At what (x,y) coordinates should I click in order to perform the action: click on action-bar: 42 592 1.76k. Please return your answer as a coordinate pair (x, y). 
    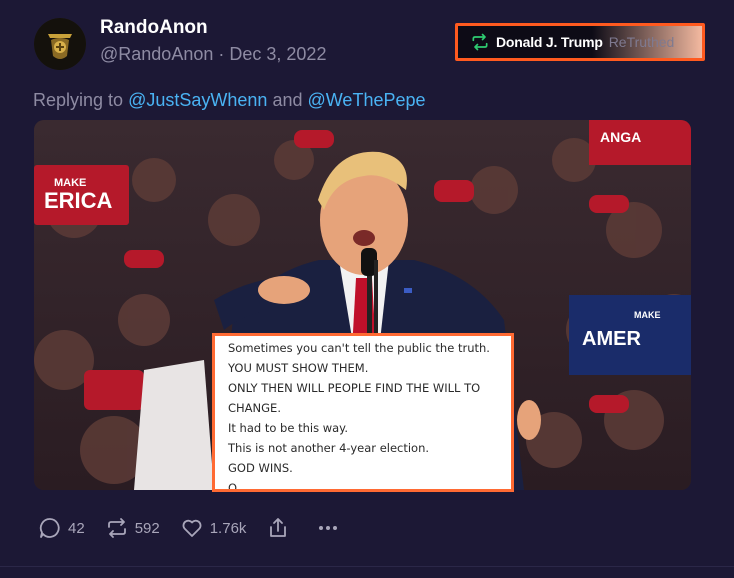
    Looking at the image, I should click on (202, 528).